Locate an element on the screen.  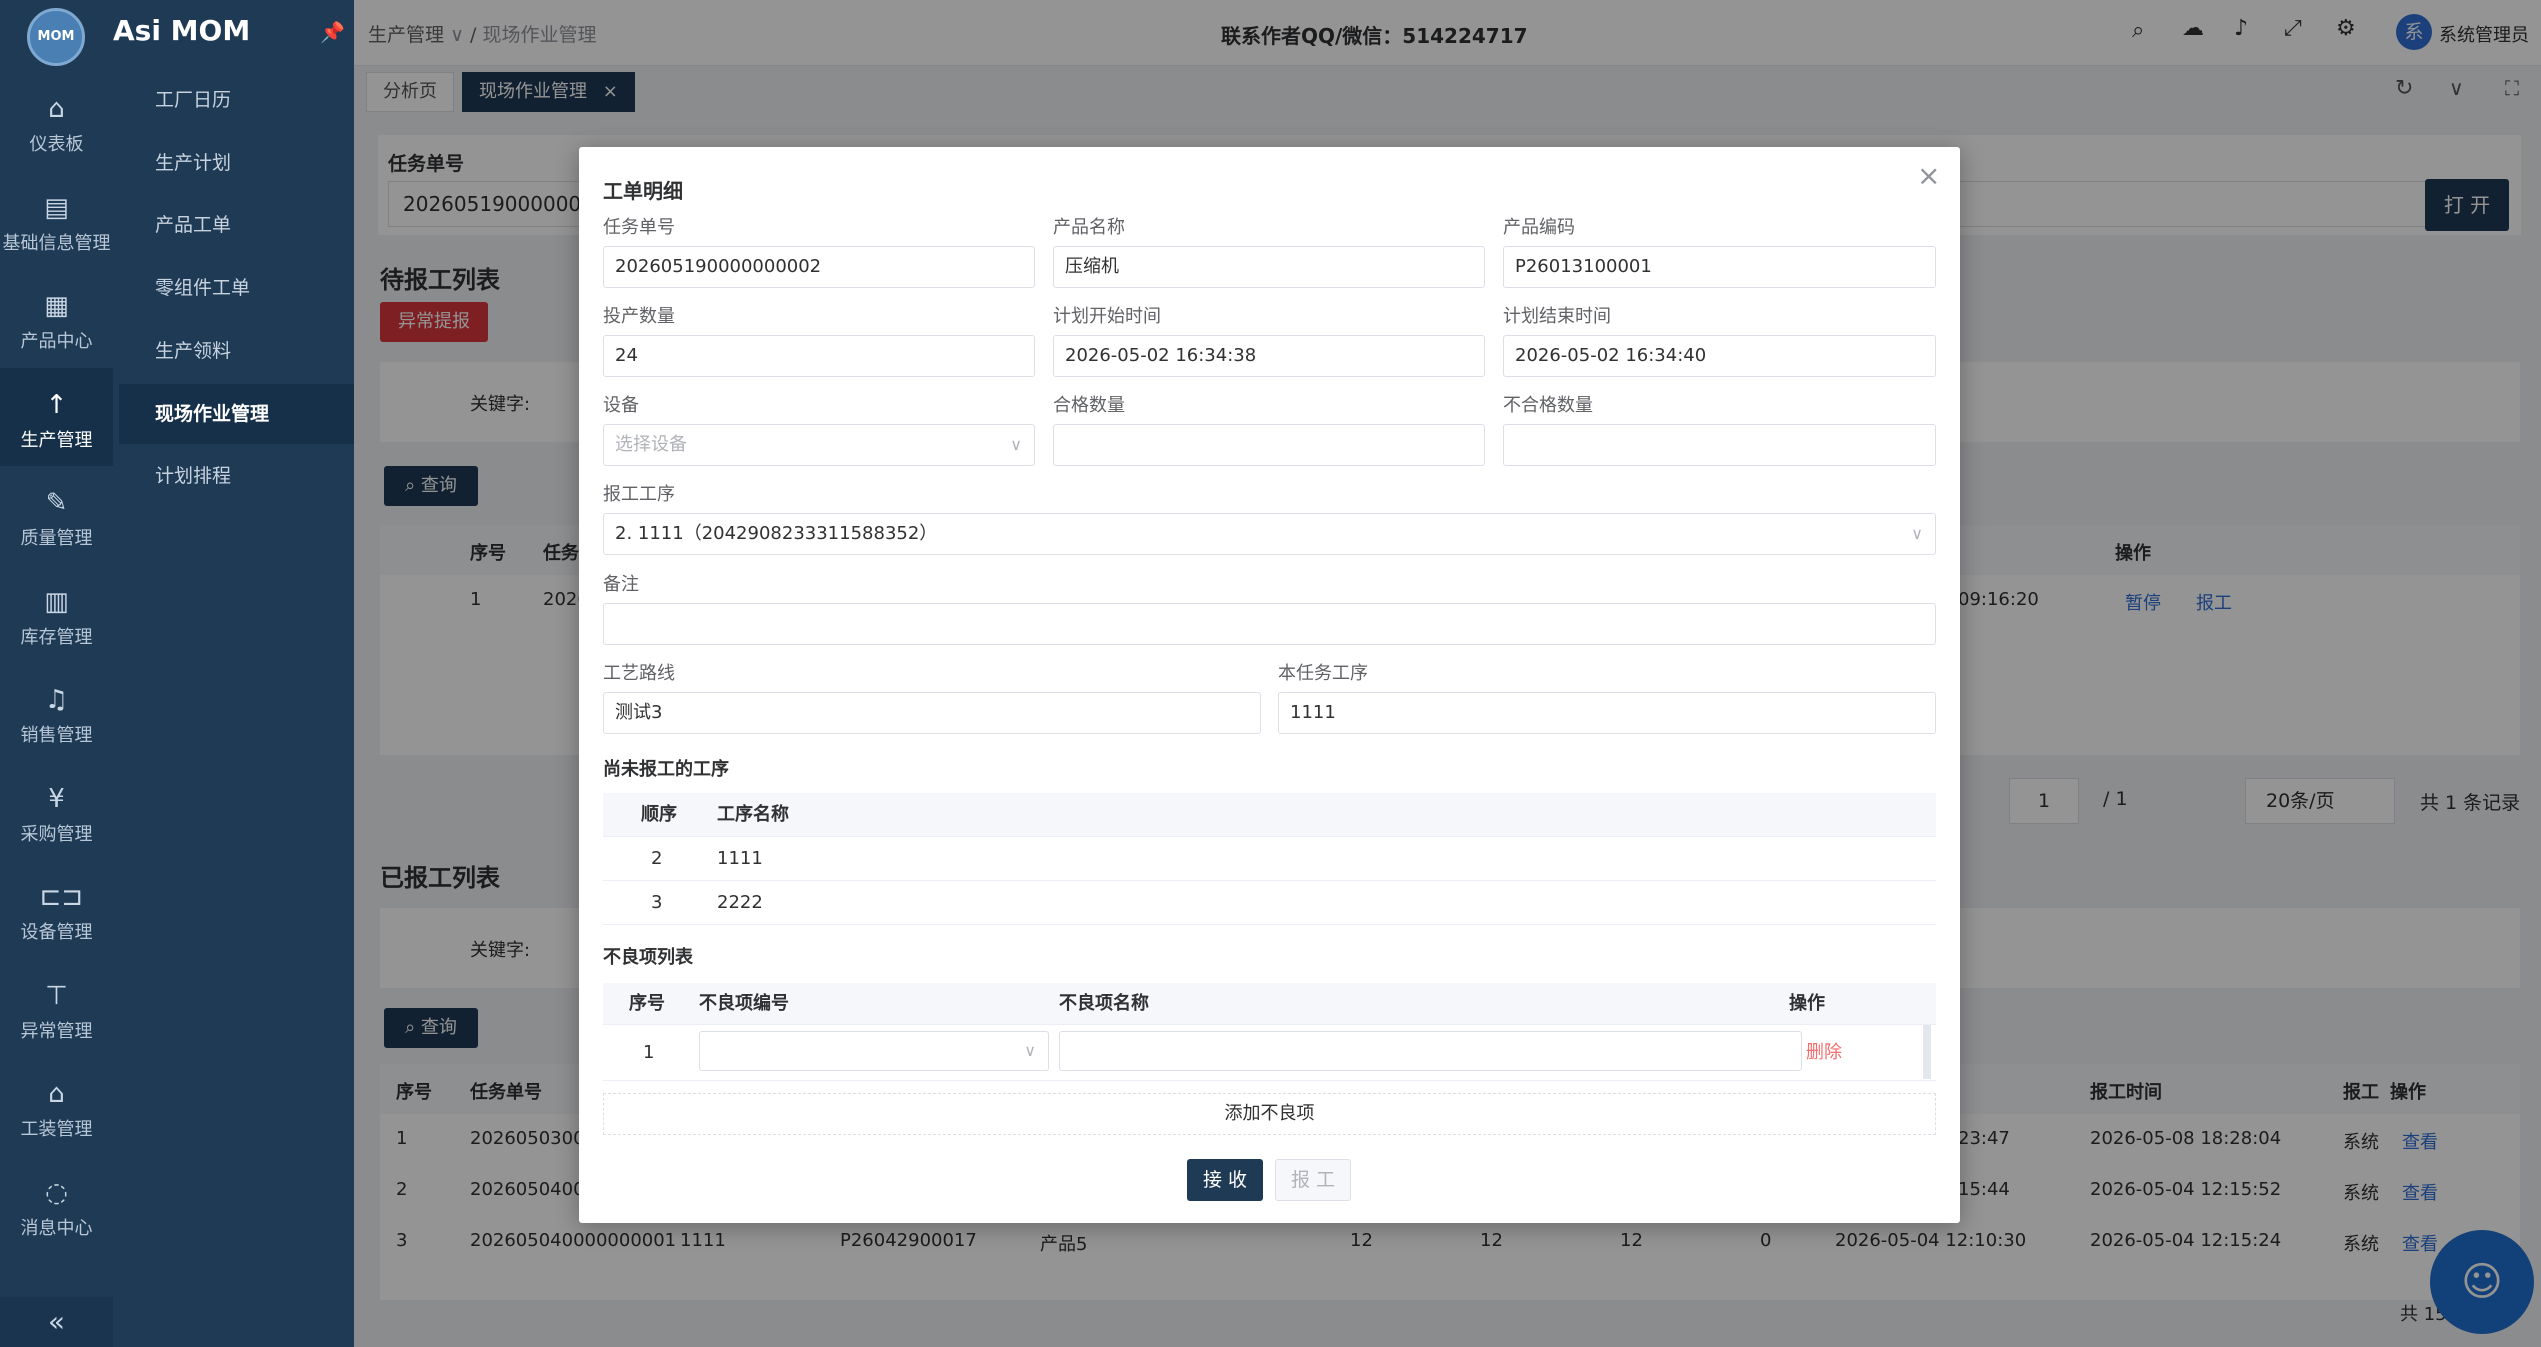
dialog-title: 工单明细 is located at coordinates (643, 191).